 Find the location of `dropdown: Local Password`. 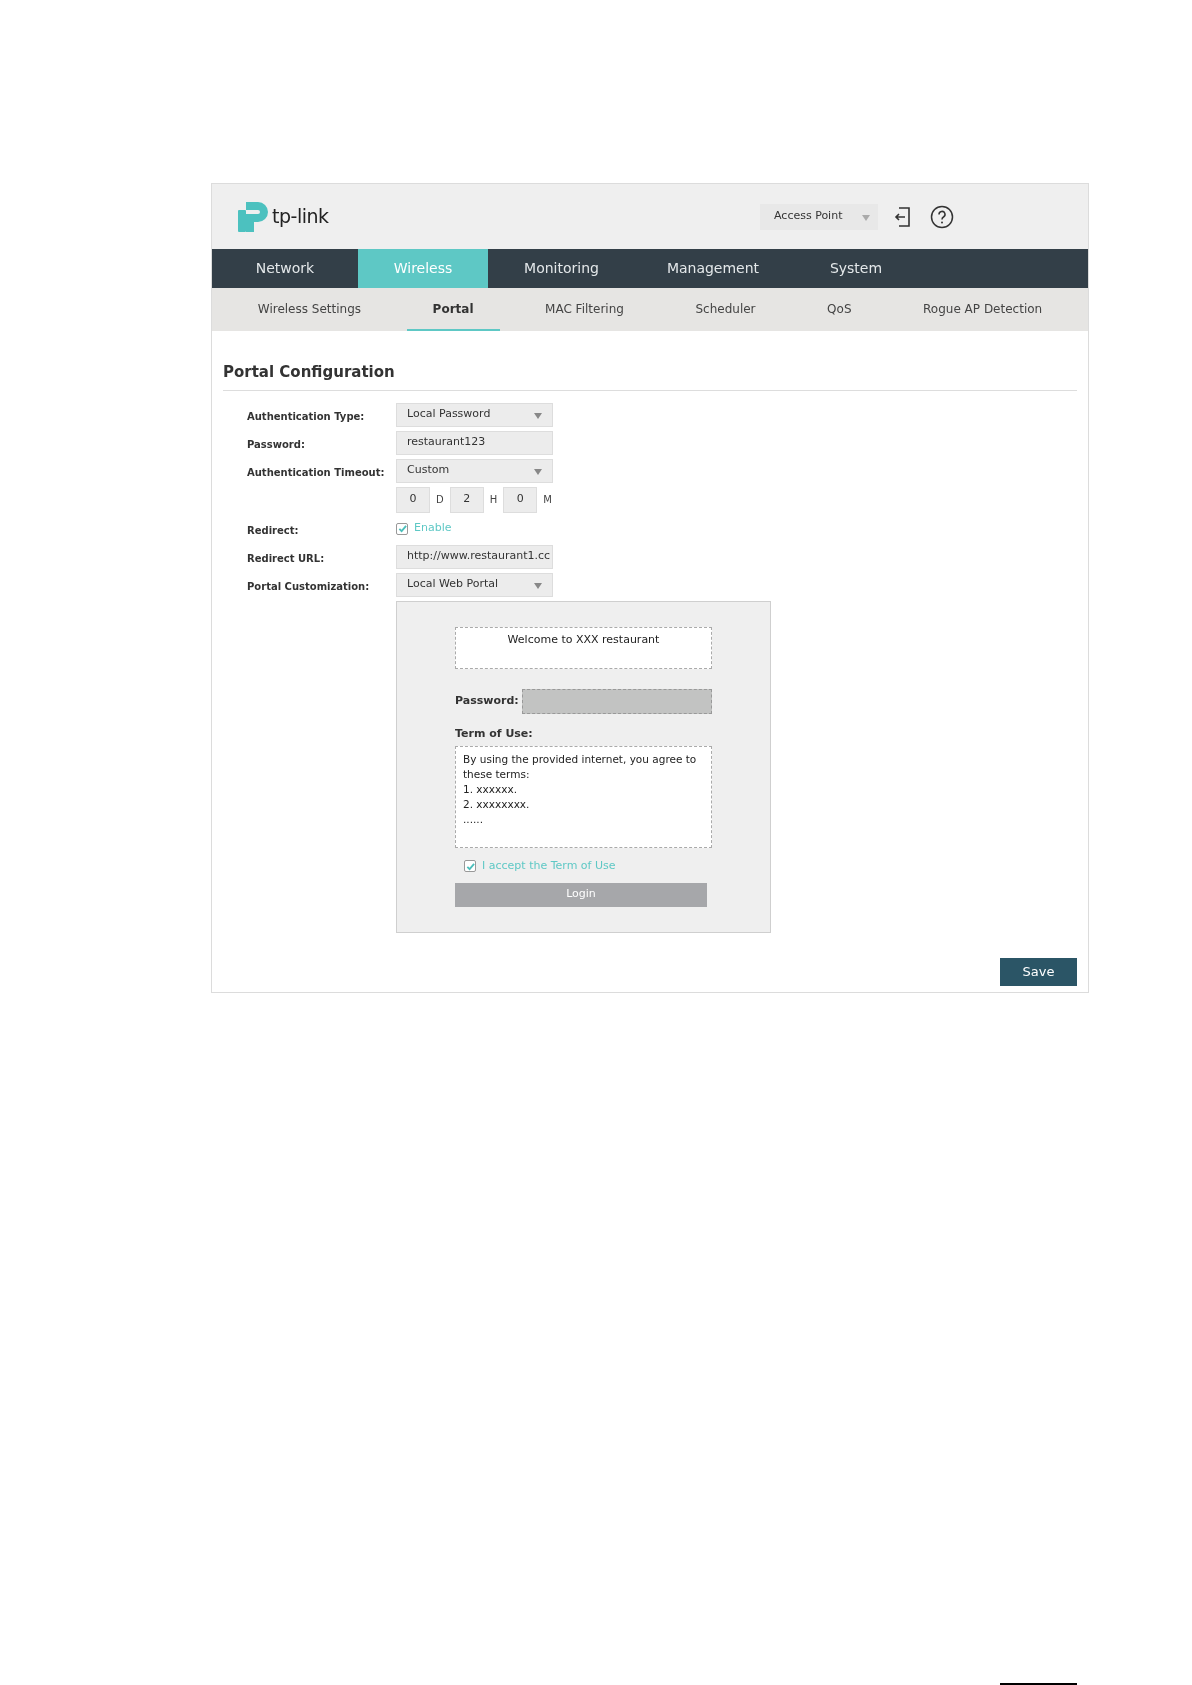

dropdown: Local Password is located at coordinates (474, 414).